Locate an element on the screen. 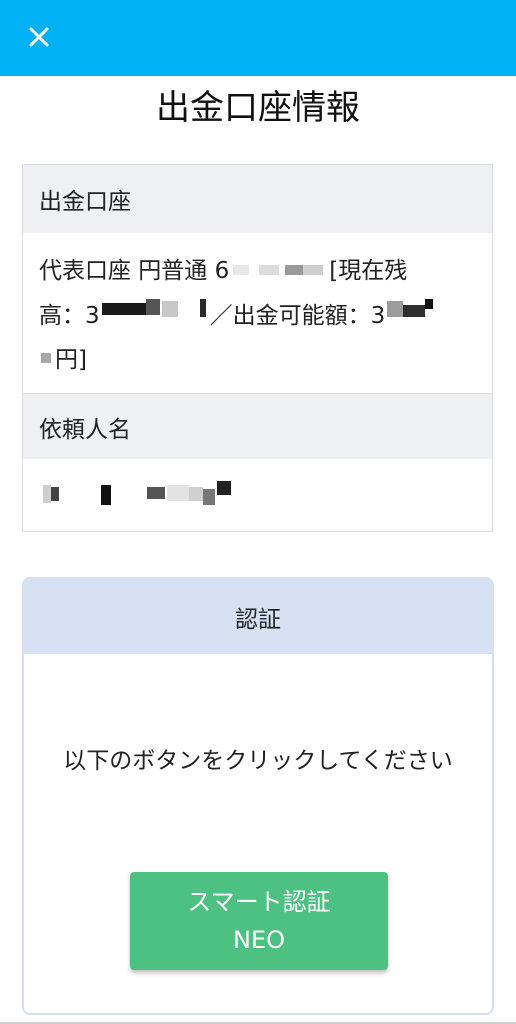  authentication-heading: 認証 is located at coordinates (258, 616).